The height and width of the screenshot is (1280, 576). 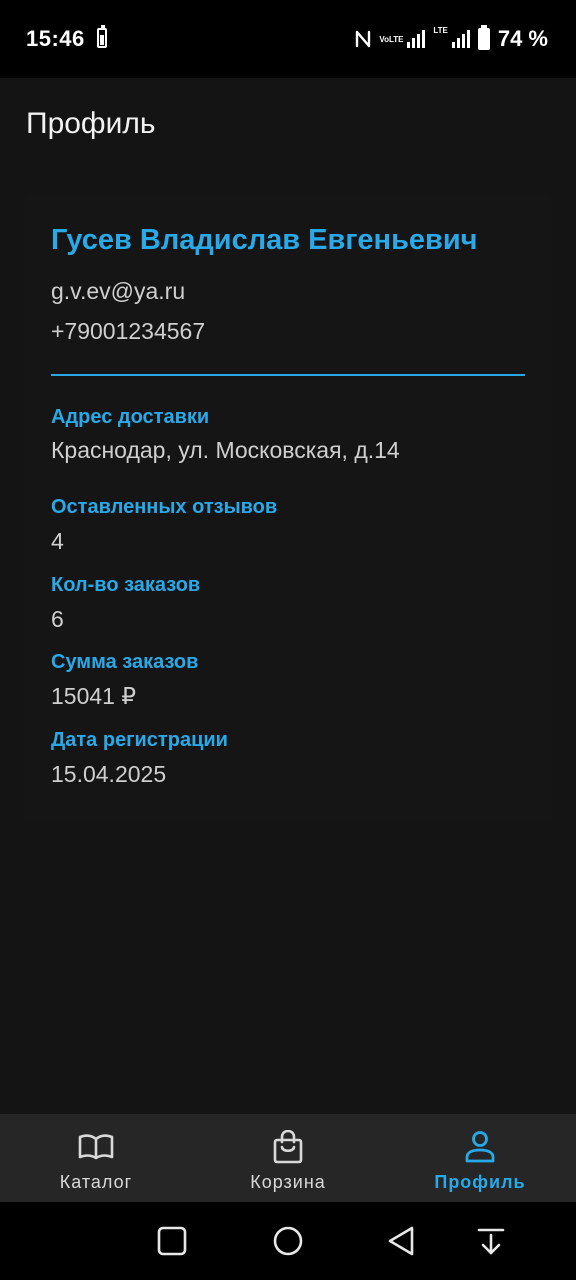 I want to click on user-email: g.v.ev@ya.ru, so click(x=118, y=291).